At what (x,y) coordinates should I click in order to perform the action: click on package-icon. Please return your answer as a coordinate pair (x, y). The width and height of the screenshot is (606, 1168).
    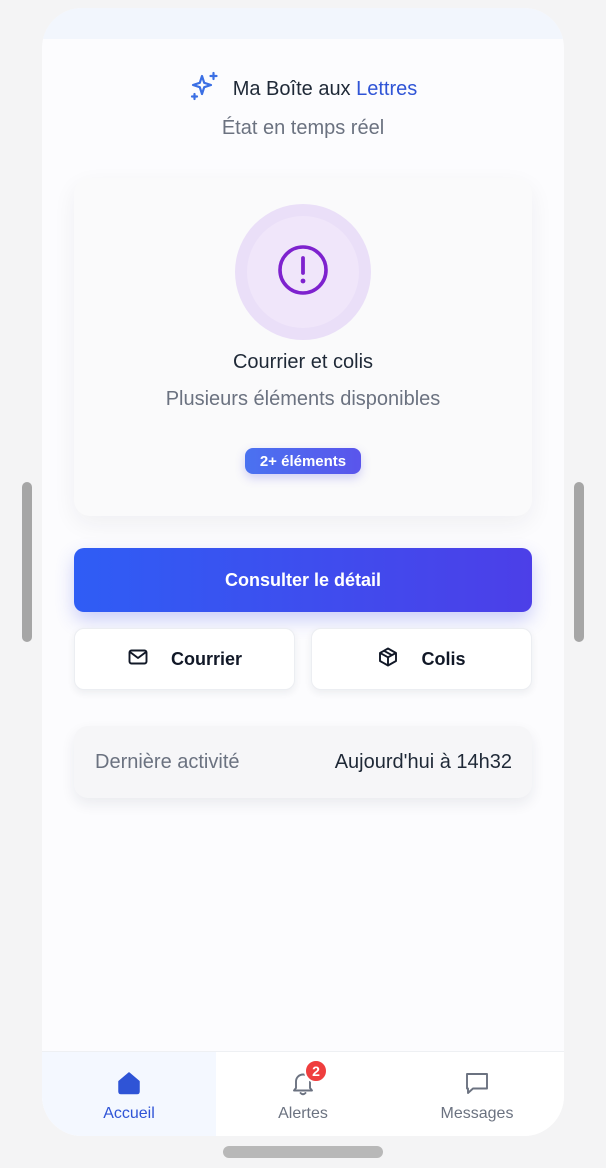
    Looking at the image, I should click on (388, 659).